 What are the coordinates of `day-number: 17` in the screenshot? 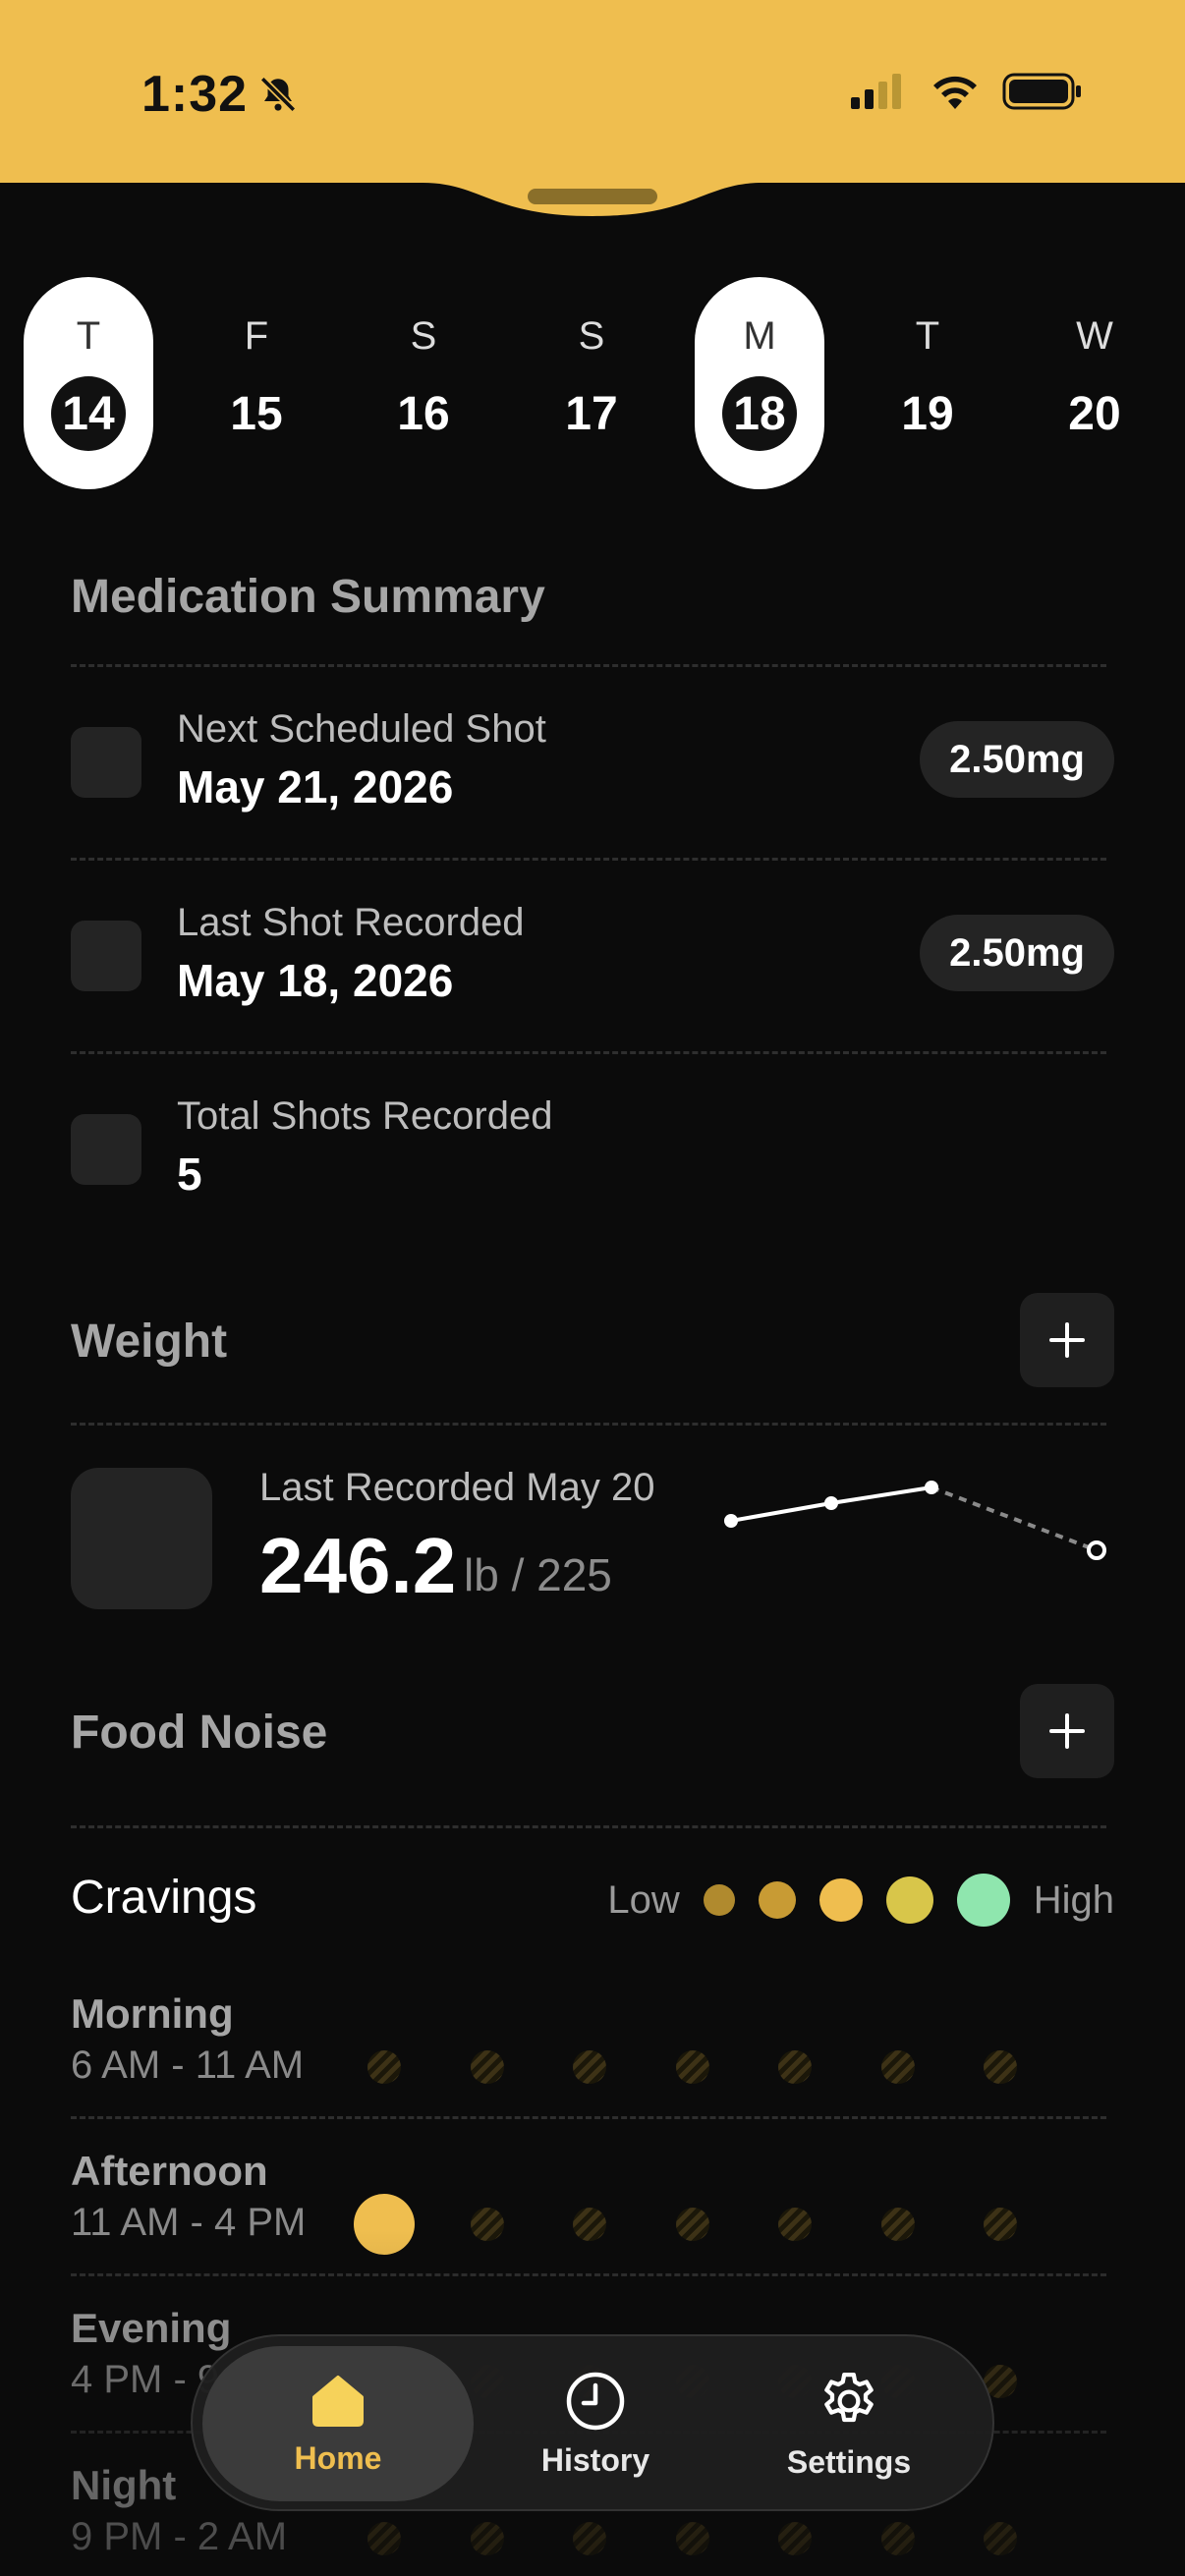 It's located at (592, 413).